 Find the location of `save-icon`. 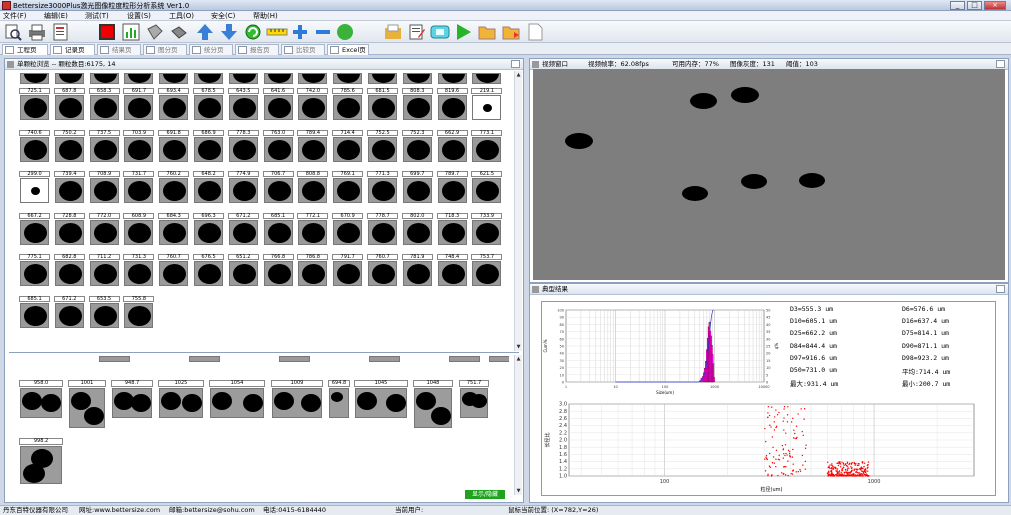

save-icon is located at coordinates (511, 32).